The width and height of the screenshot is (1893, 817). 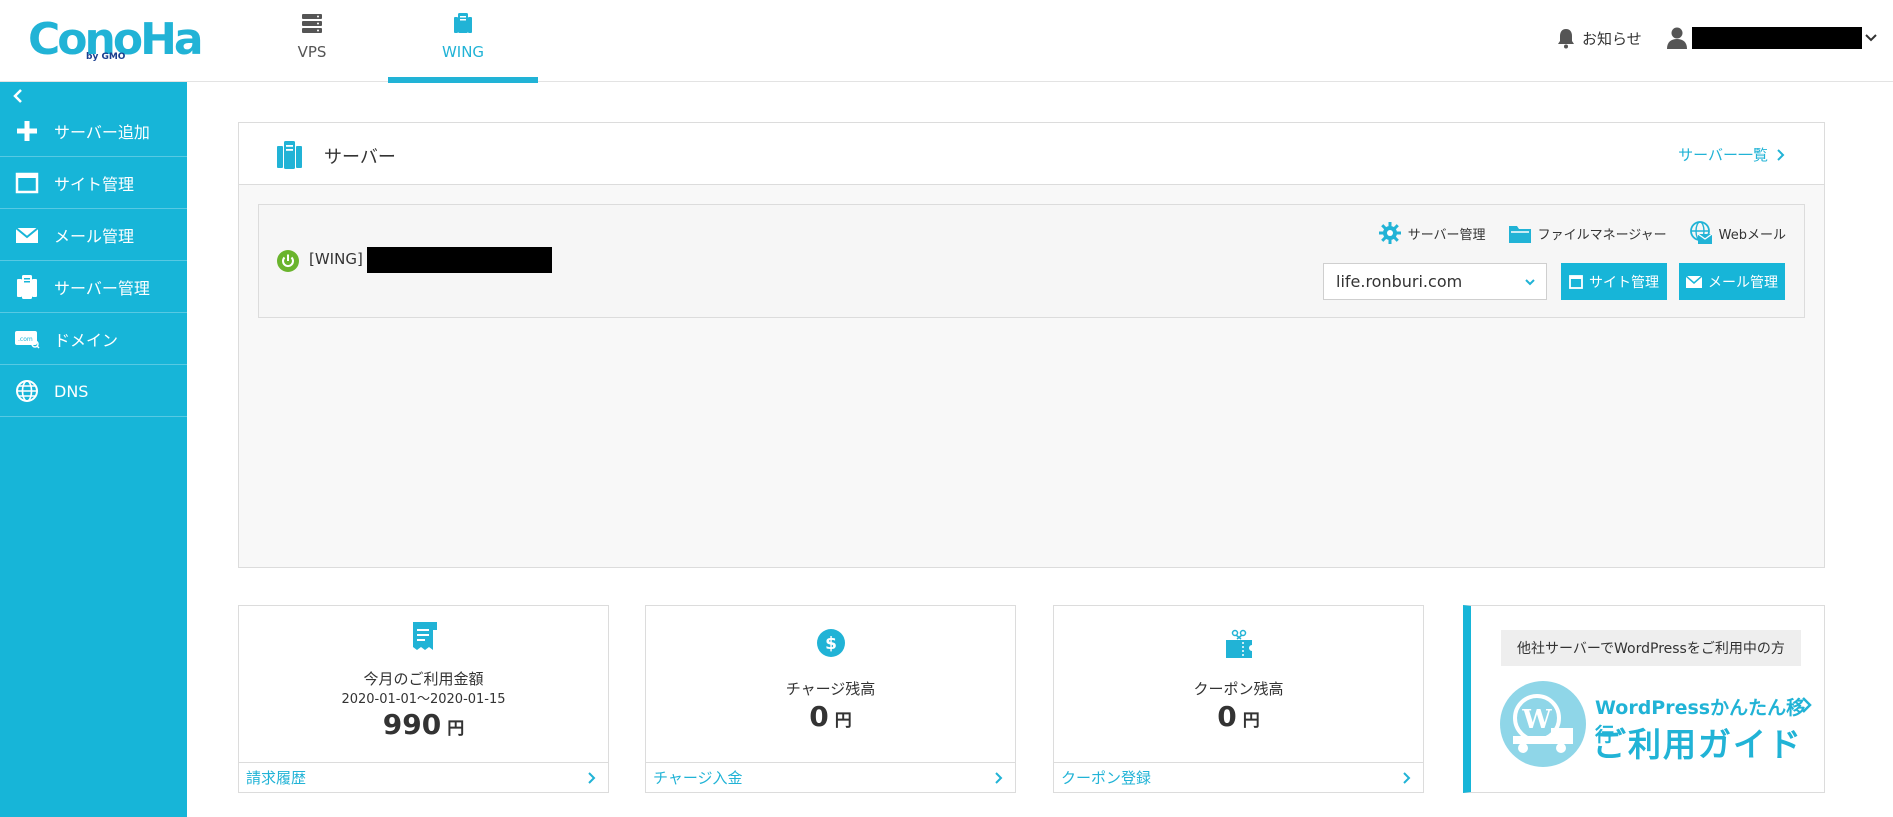 What do you see at coordinates (412, 724) in the screenshot?
I see `usage-amount-value: 990` at bounding box center [412, 724].